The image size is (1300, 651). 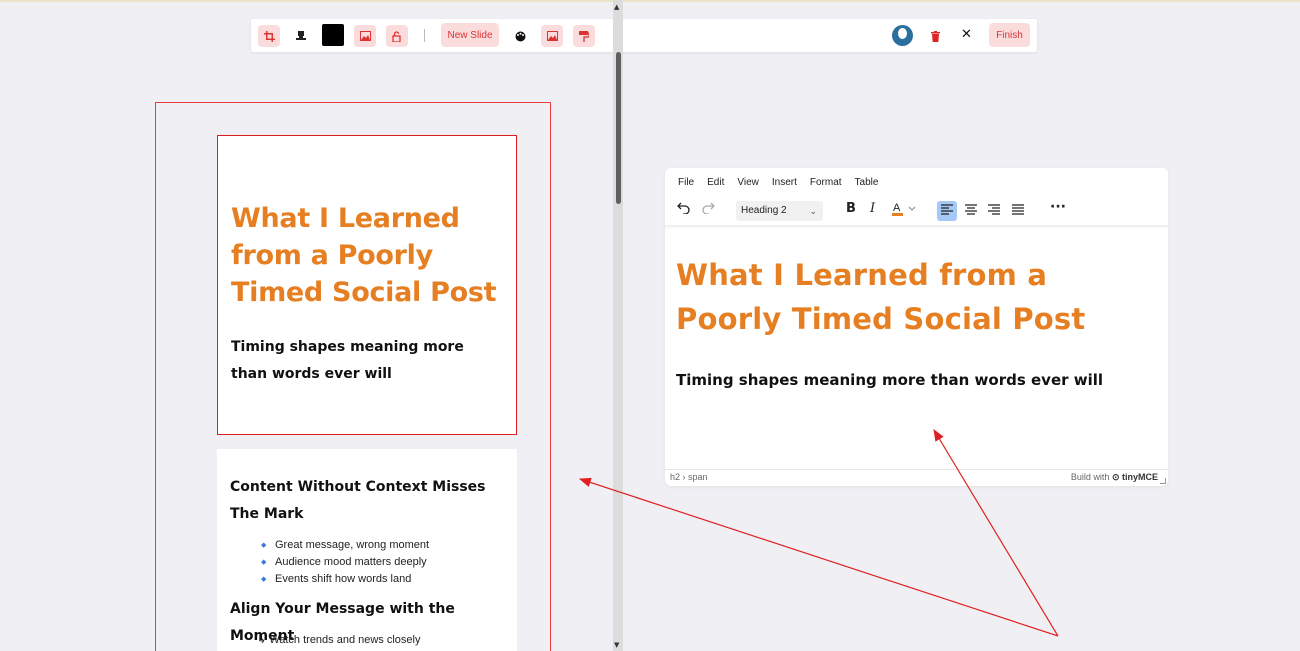 What do you see at coordinates (748, 183) in the screenshot?
I see `menu-view: View` at bounding box center [748, 183].